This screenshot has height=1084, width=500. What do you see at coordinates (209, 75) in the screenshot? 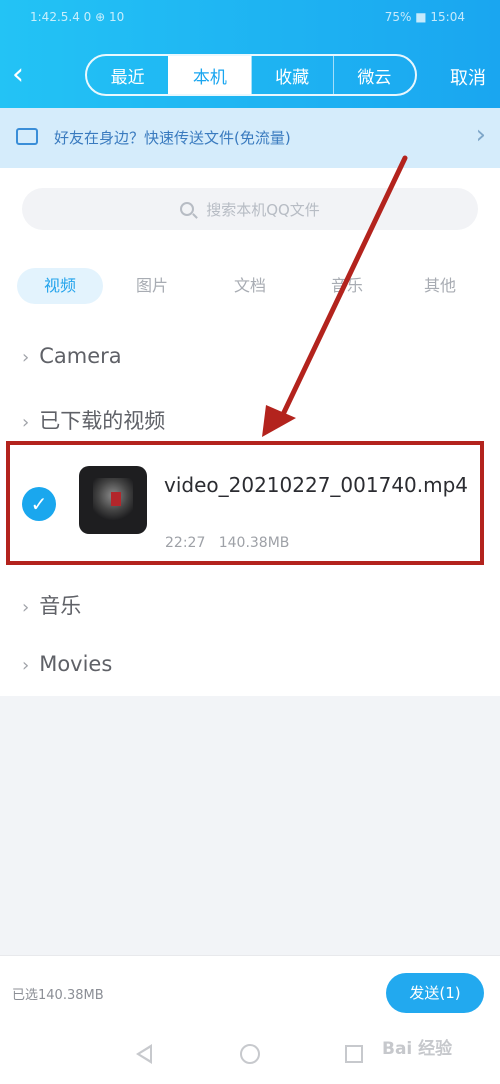
I see `tab-local: 本机` at bounding box center [209, 75].